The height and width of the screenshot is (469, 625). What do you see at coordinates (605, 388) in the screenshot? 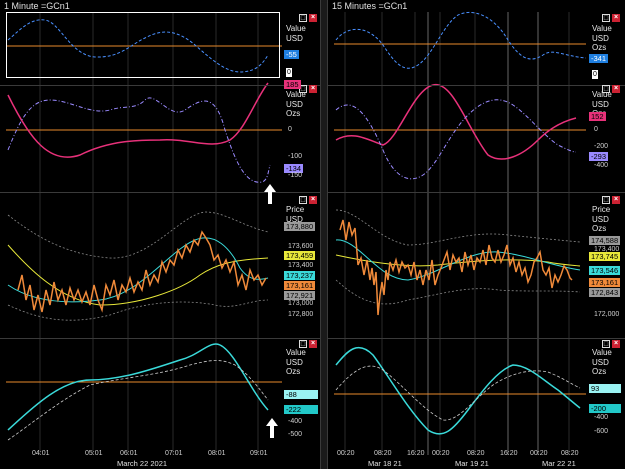
I see `value-tag-light-cyan: 93` at bounding box center [605, 388].